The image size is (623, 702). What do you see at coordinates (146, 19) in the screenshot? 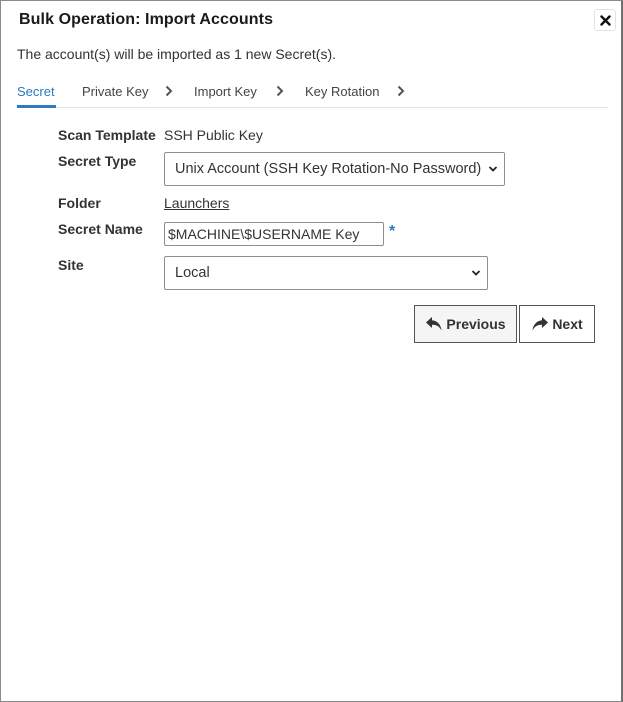
I see `dialog-title: Bulk Operation: Import Accounts` at bounding box center [146, 19].